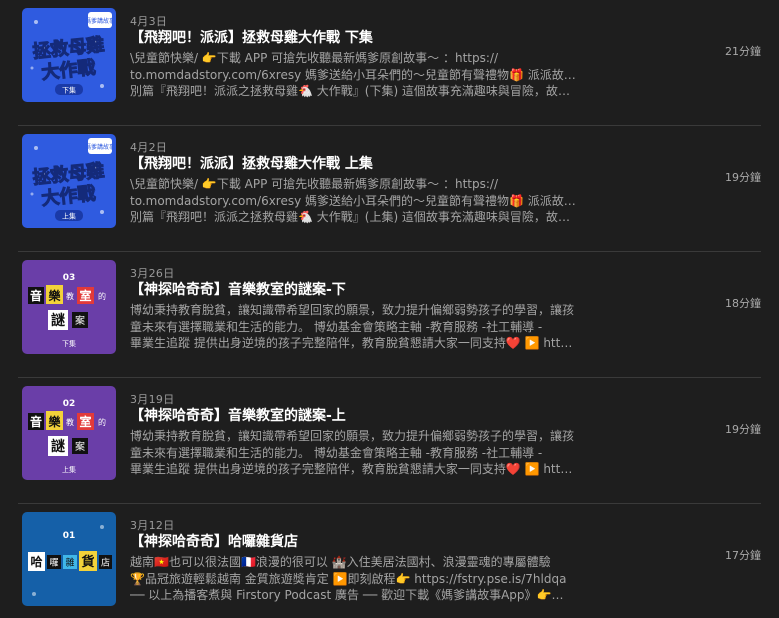  I want to click on episode-cover: 媽爹講故事 拯救母雞 大作戰 上集, so click(69, 181).